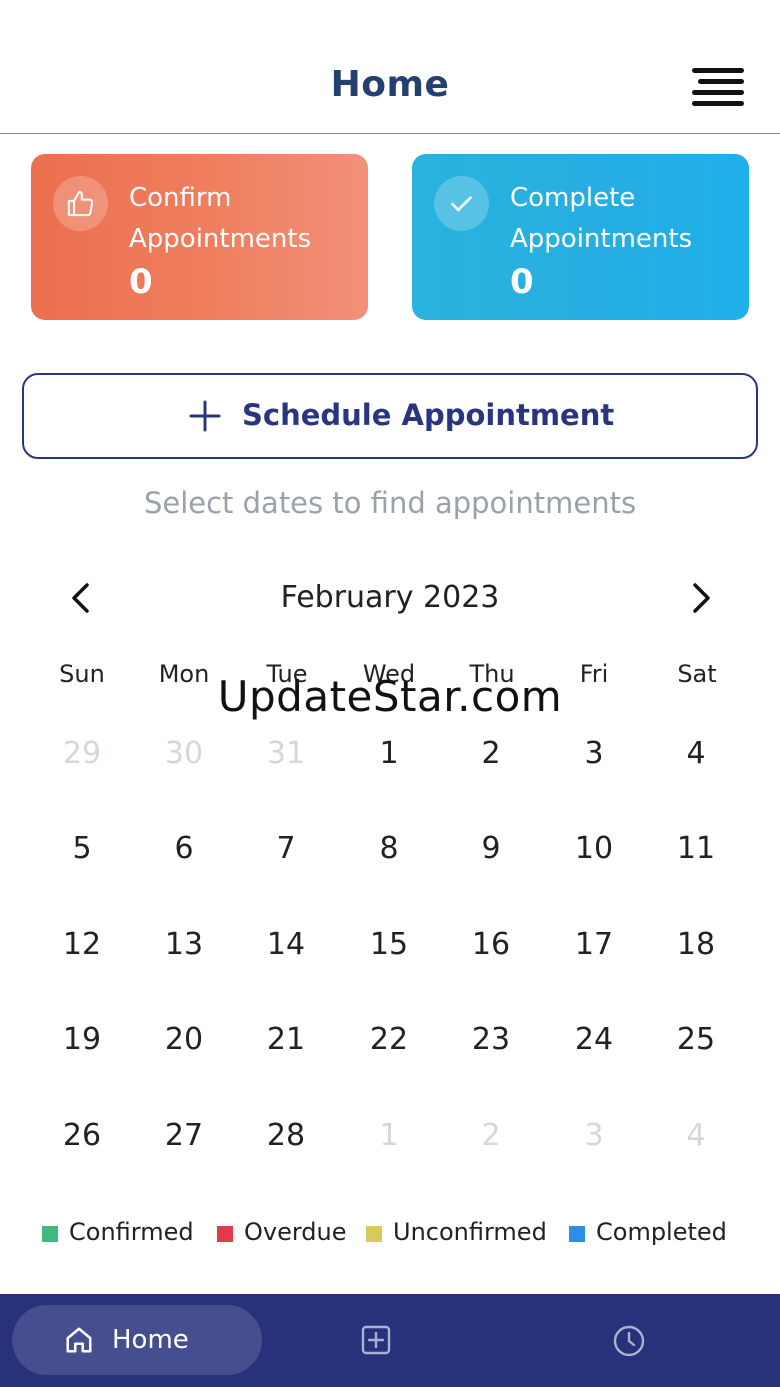 The width and height of the screenshot is (780, 1387). I want to click on calendar-day: 20, so click(184, 1040).